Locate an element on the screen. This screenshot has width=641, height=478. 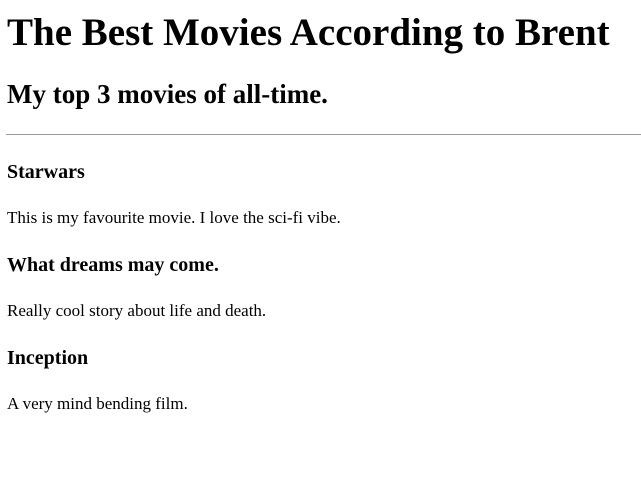
page-title: The Best Movies According to Brent is located at coordinates (308, 32).